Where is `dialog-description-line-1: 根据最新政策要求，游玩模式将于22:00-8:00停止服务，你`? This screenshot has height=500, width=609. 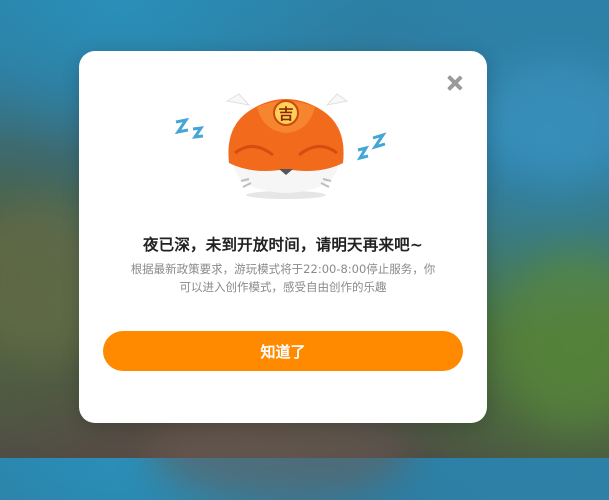
dialog-description-line-1: 根据最新政策要求，游玩模式将于22:00-8:00停止服务，你 is located at coordinates (283, 269).